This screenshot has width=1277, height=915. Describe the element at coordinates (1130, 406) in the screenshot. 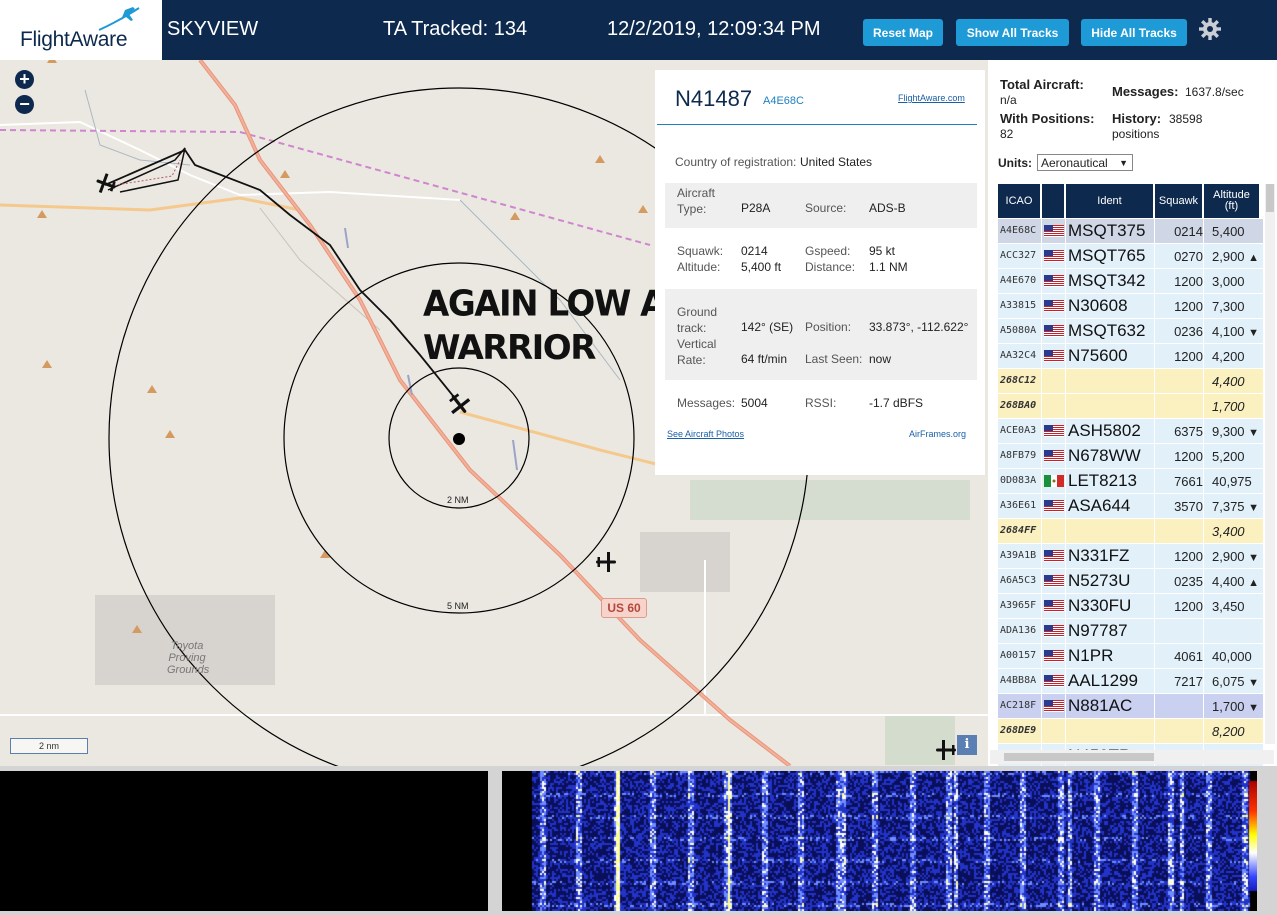

I see `table-row: 268BA0 1,700` at that location.